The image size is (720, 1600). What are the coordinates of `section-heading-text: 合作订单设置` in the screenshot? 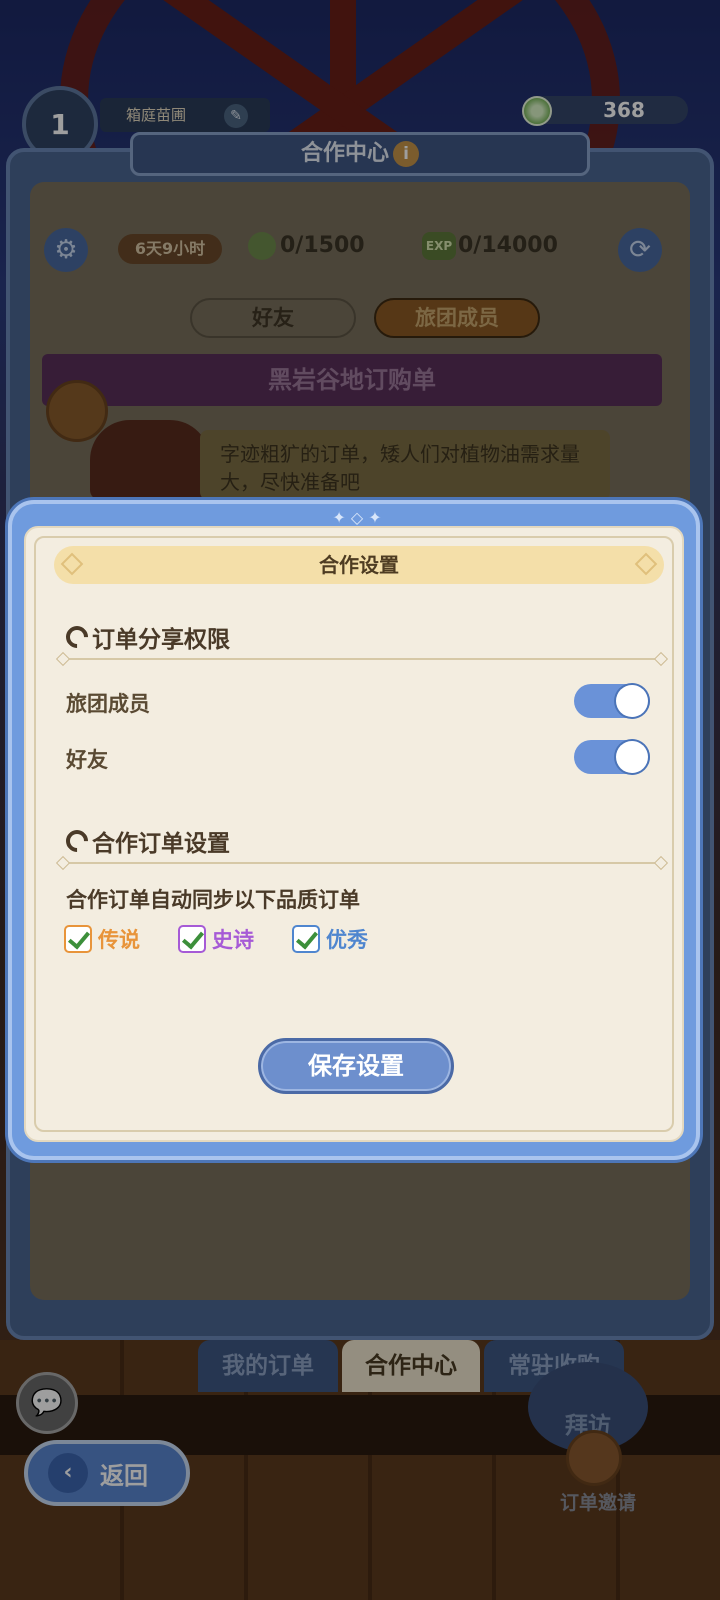 It's located at (161, 844).